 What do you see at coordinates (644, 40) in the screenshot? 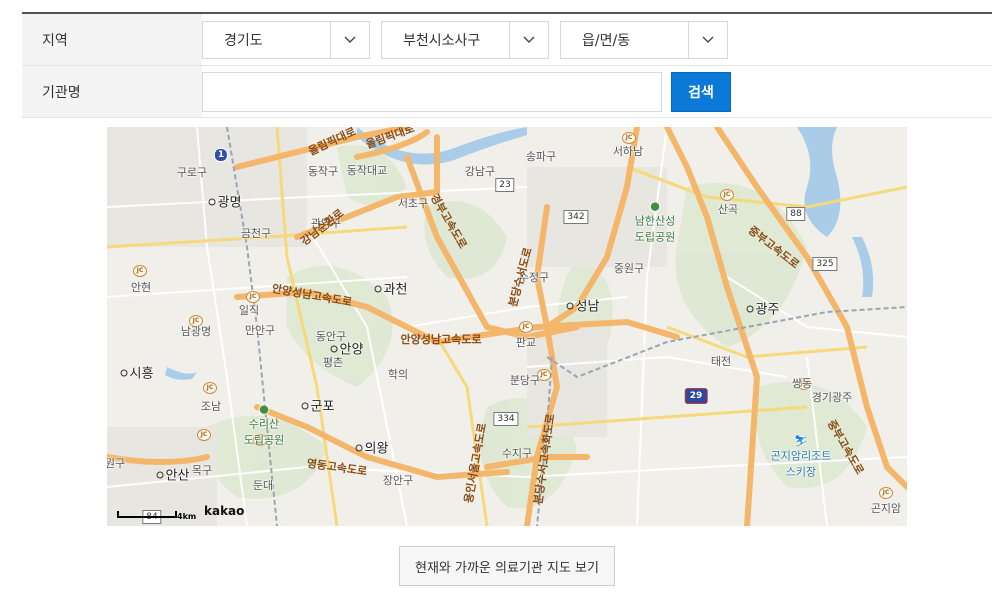
I see `town-select: 읍/면/동` at bounding box center [644, 40].